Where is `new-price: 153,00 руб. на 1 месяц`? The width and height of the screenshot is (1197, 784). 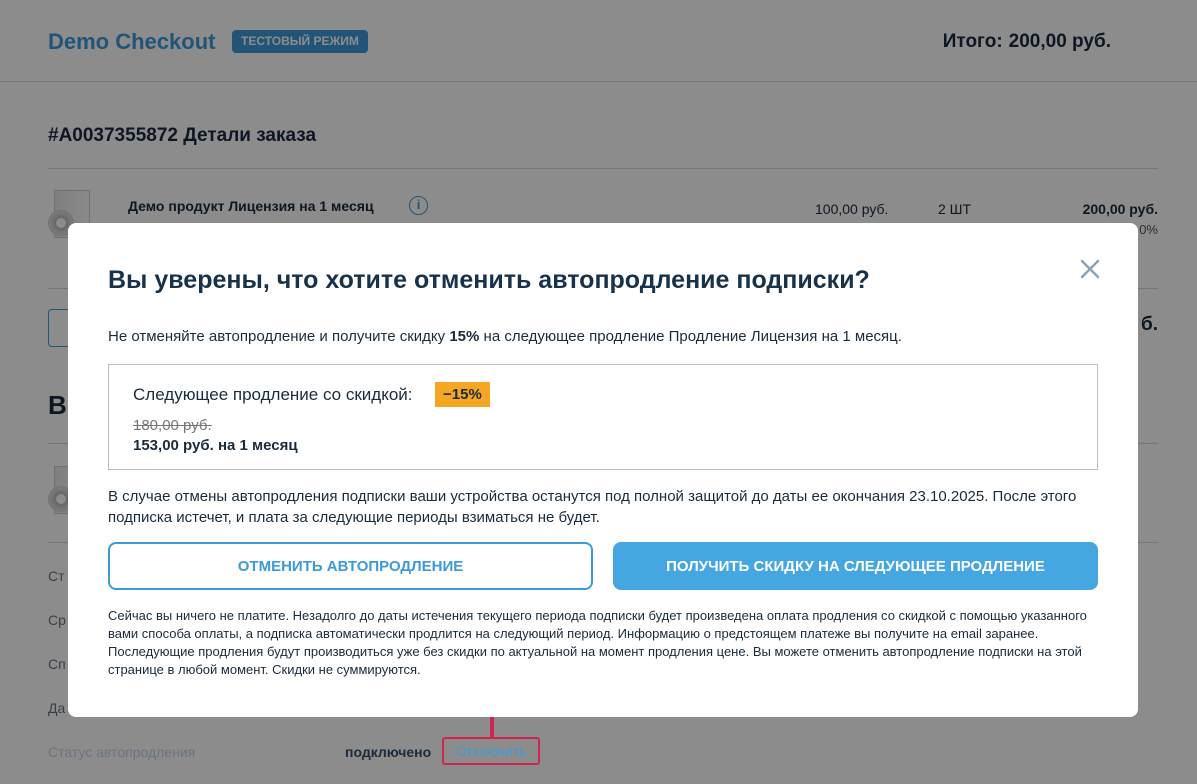 new-price: 153,00 руб. на 1 месяц is located at coordinates (215, 445).